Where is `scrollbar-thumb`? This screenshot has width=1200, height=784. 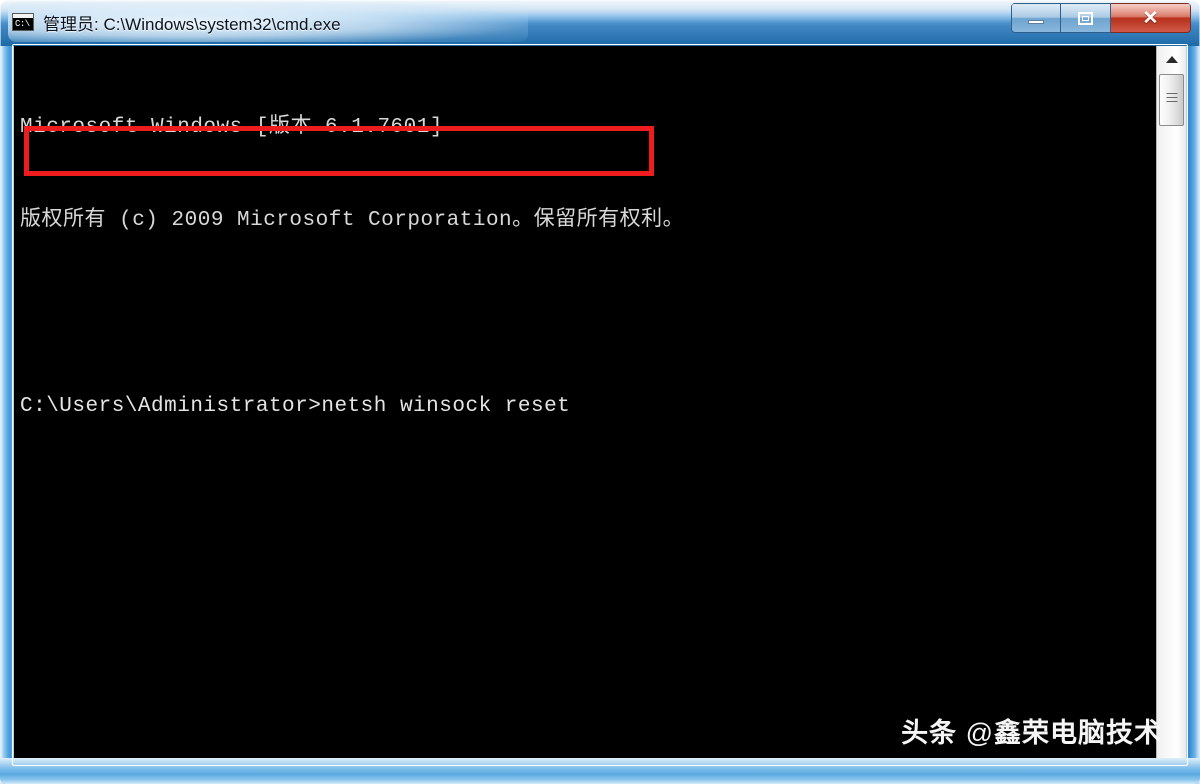 scrollbar-thumb is located at coordinates (1171, 100).